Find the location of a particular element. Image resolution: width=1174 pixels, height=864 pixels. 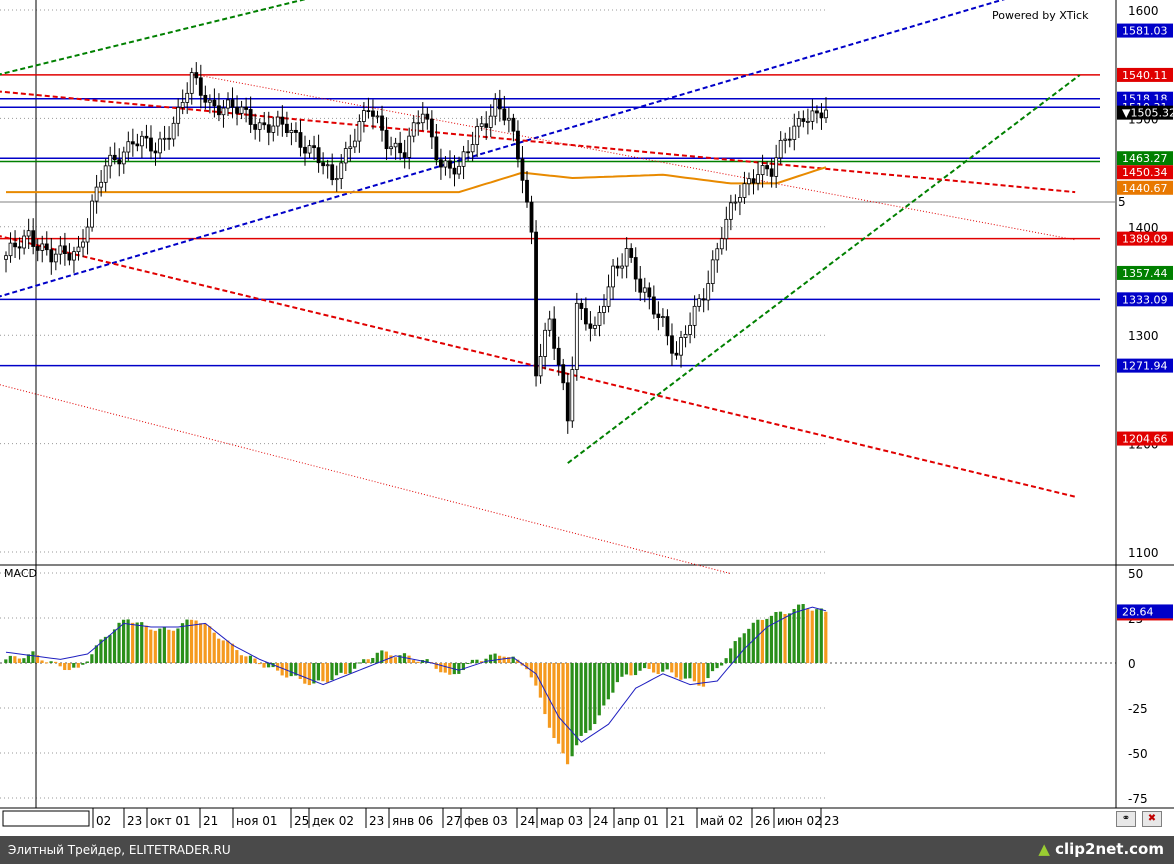

x-tick-label: 25 is located at coordinates (301, 821).